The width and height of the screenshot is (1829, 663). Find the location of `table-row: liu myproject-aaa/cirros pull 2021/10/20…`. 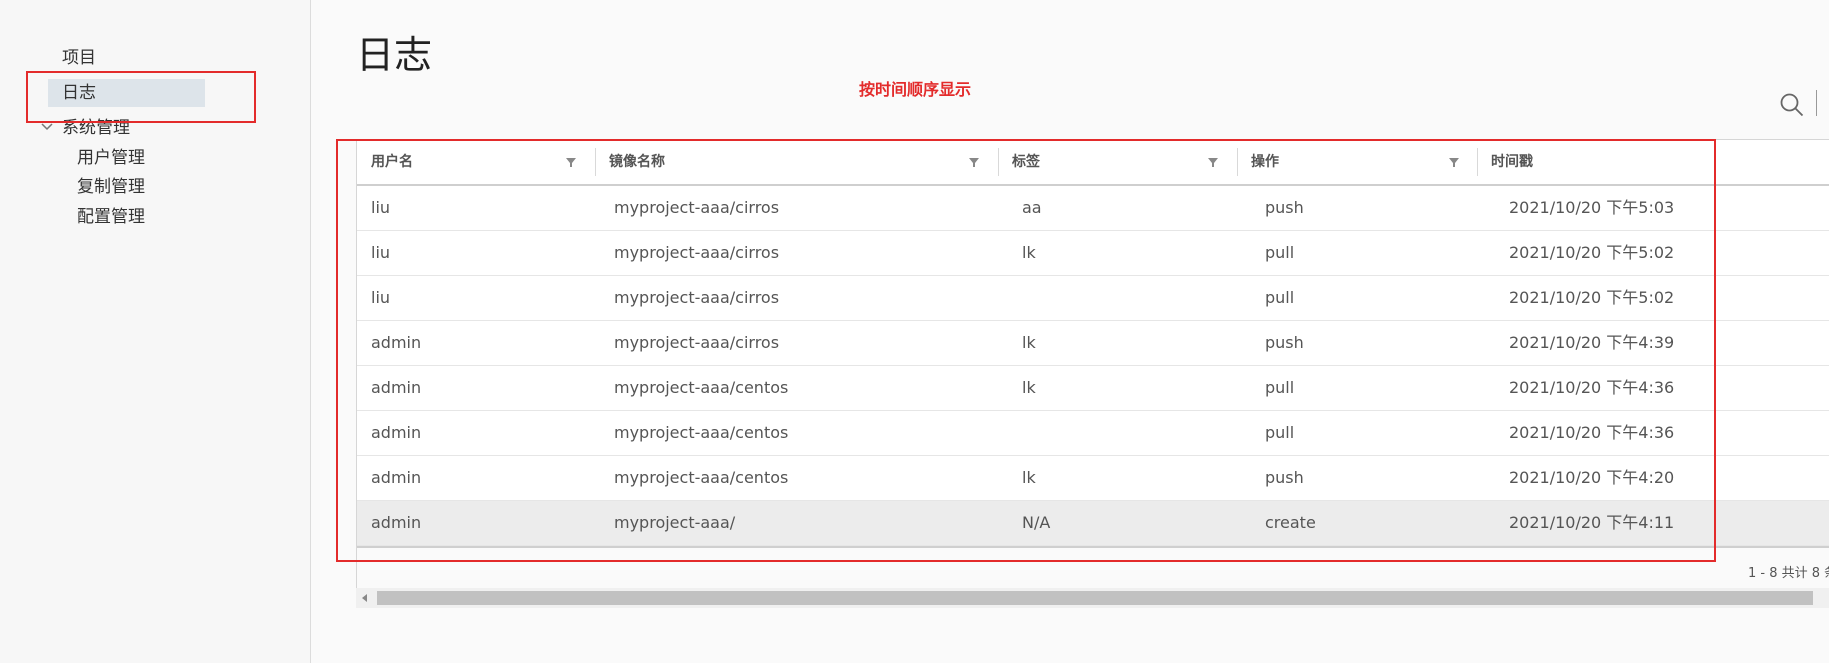

table-row: liu myproject-aaa/cirros pull 2021/10/20… is located at coordinates (1093, 298).